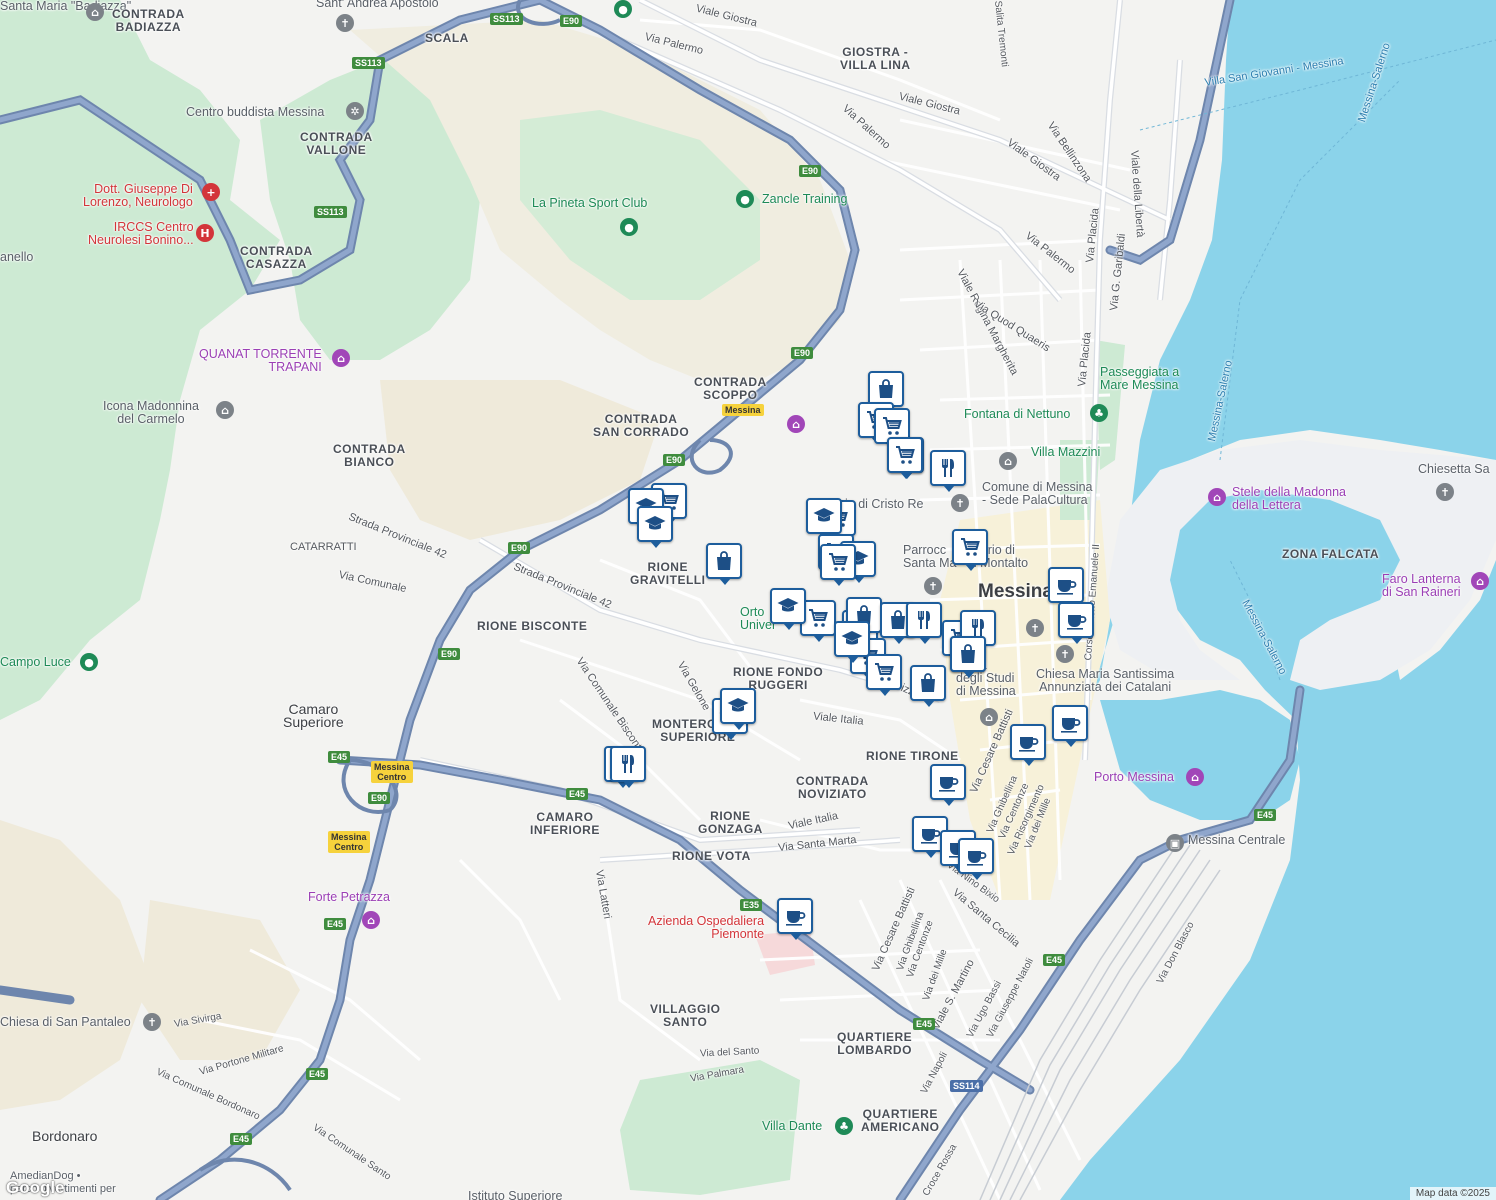  What do you see at coordinates (260, 361) in the screenshot?
I see `quanat-label: QUANAT TORRENTE TRAPANI` at bounding box center [260, 361].